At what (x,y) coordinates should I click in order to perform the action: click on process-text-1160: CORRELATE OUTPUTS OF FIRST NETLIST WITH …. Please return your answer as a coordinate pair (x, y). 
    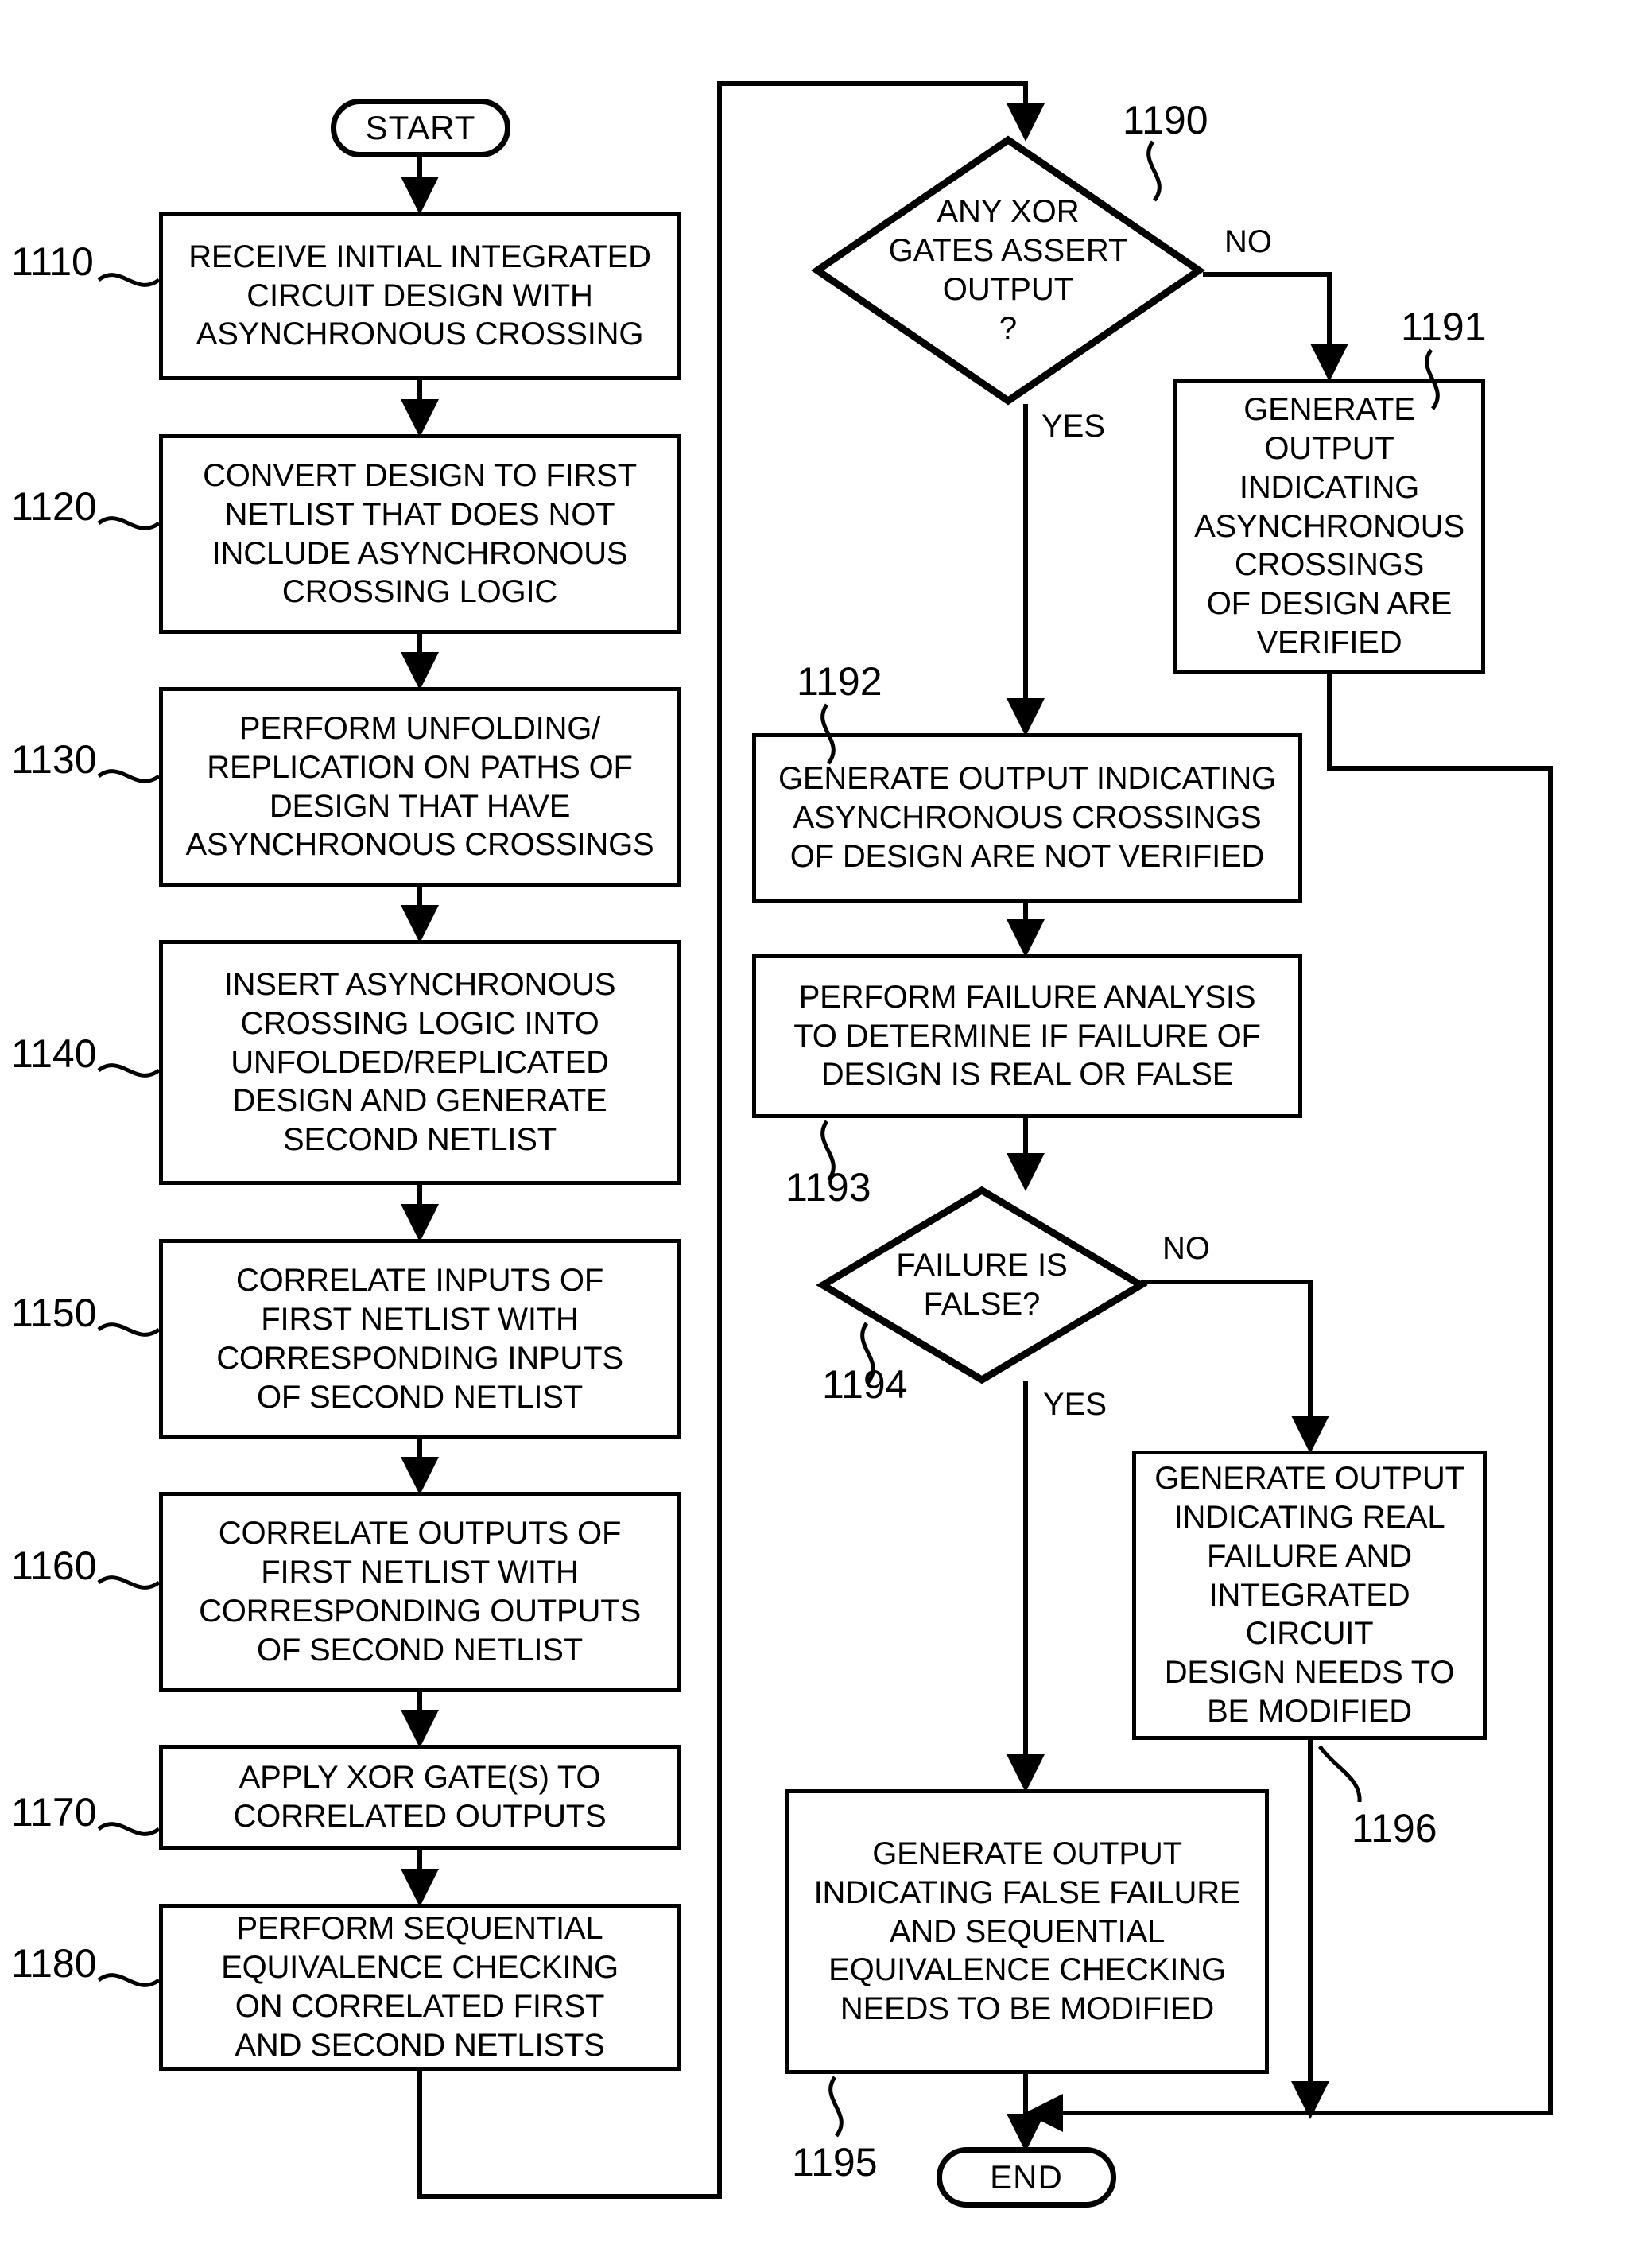
    Looking at the image, I should click on (420, 1592).